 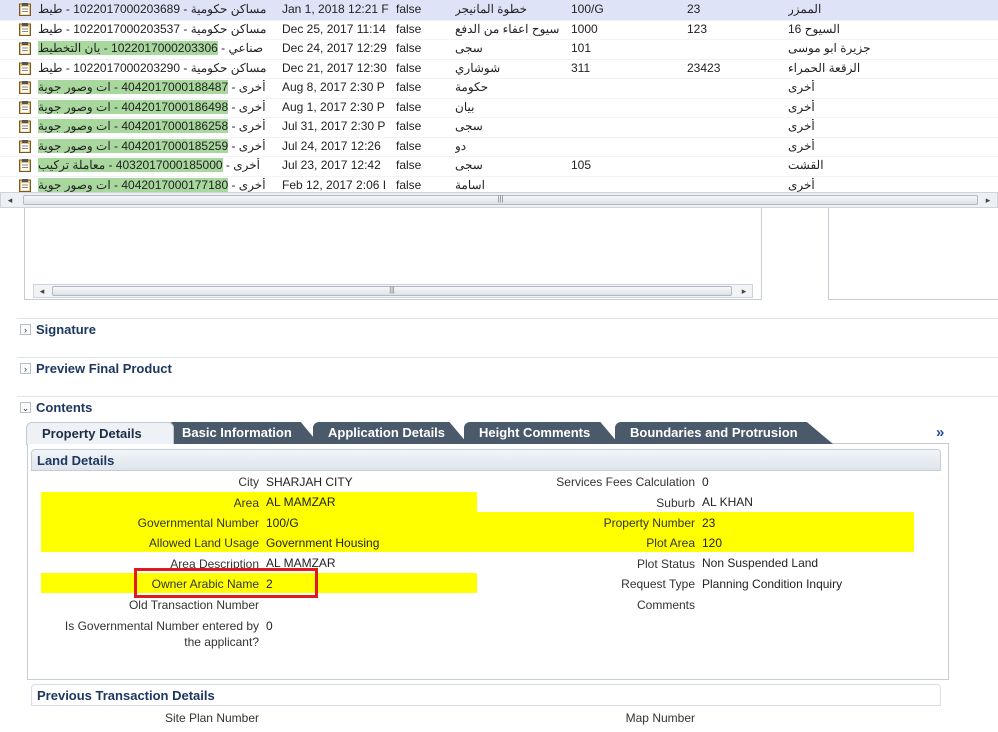 What do you see at coordinates (772, 584) in the screenshot?
I see `request-type-value: Planning Condition Inquiry` at bounding box center [772, 584].